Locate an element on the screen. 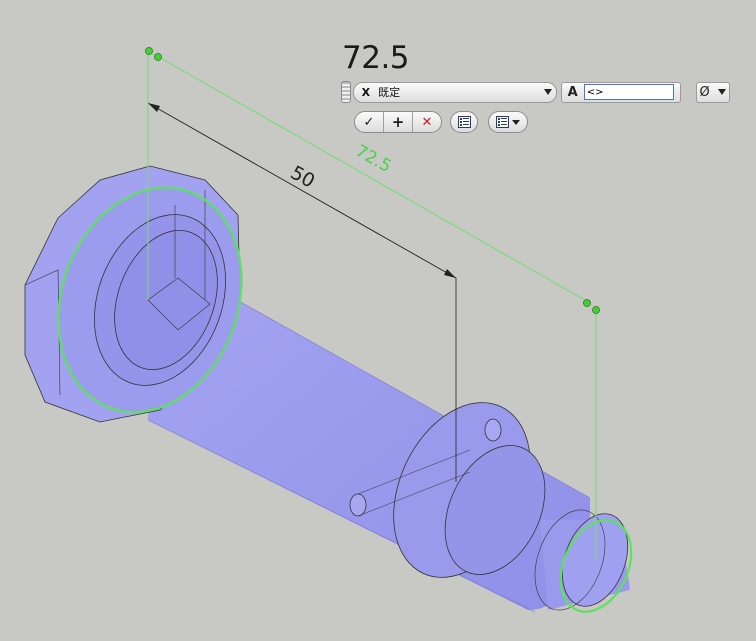 The height and width of the screenshot is (641, 756). dimension-value-readout: 72.5 is located at coordinates (376, 58).